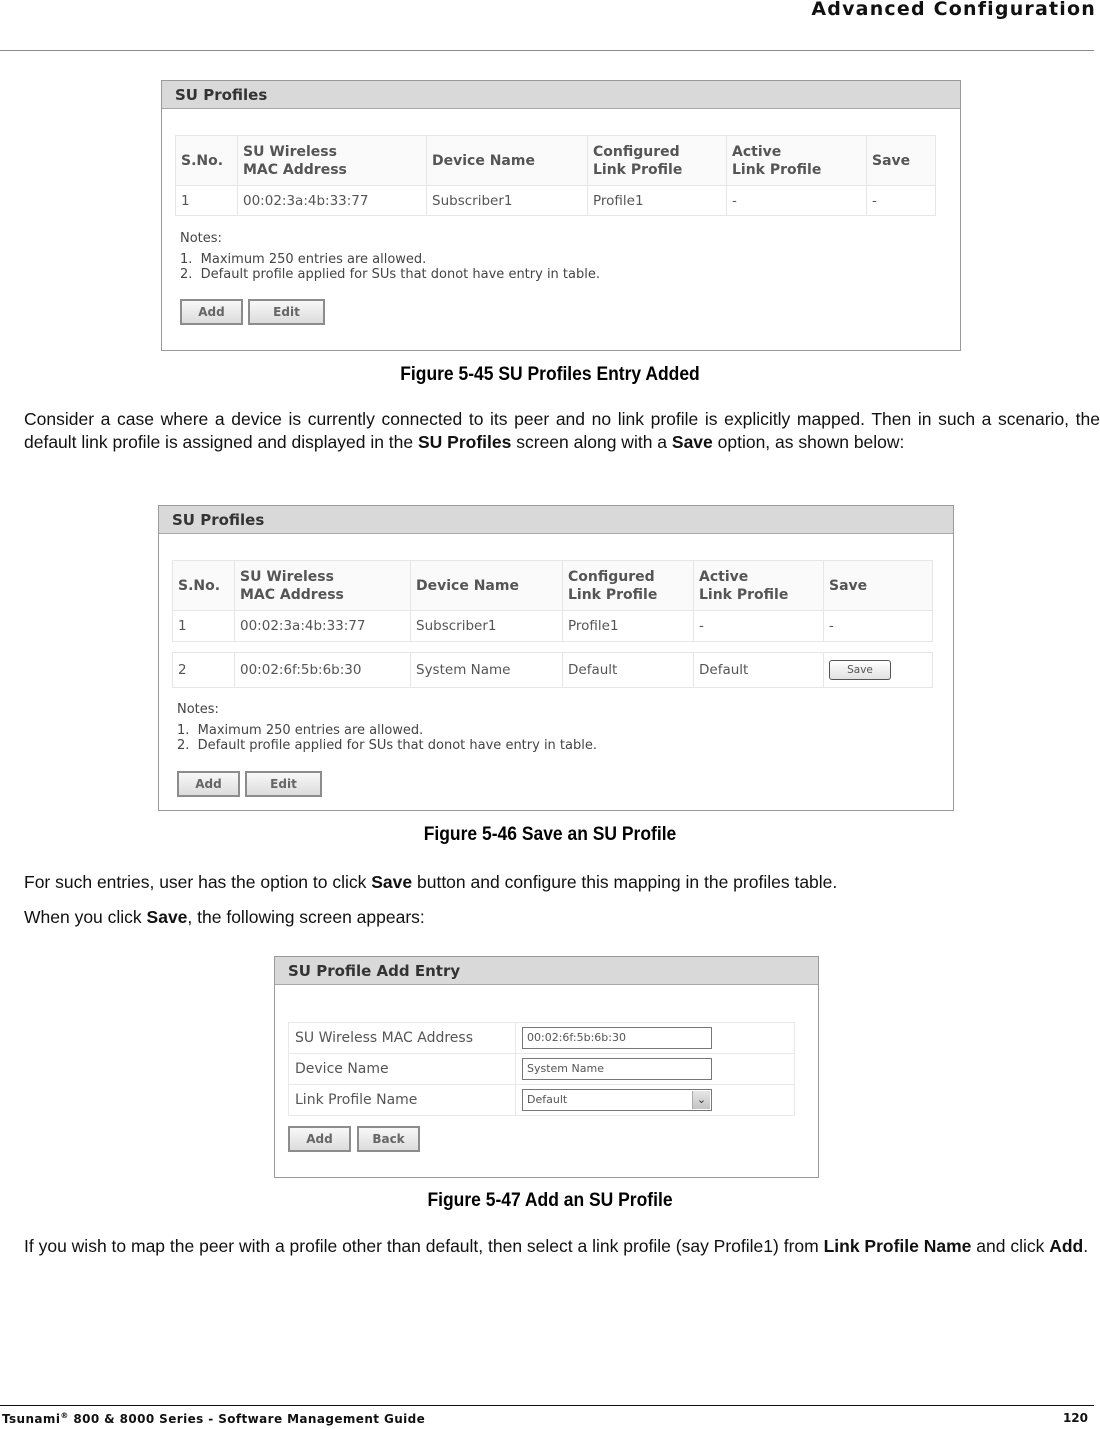  I want to click on panel-title: SU Profile Add Entry, so click(546, 971).